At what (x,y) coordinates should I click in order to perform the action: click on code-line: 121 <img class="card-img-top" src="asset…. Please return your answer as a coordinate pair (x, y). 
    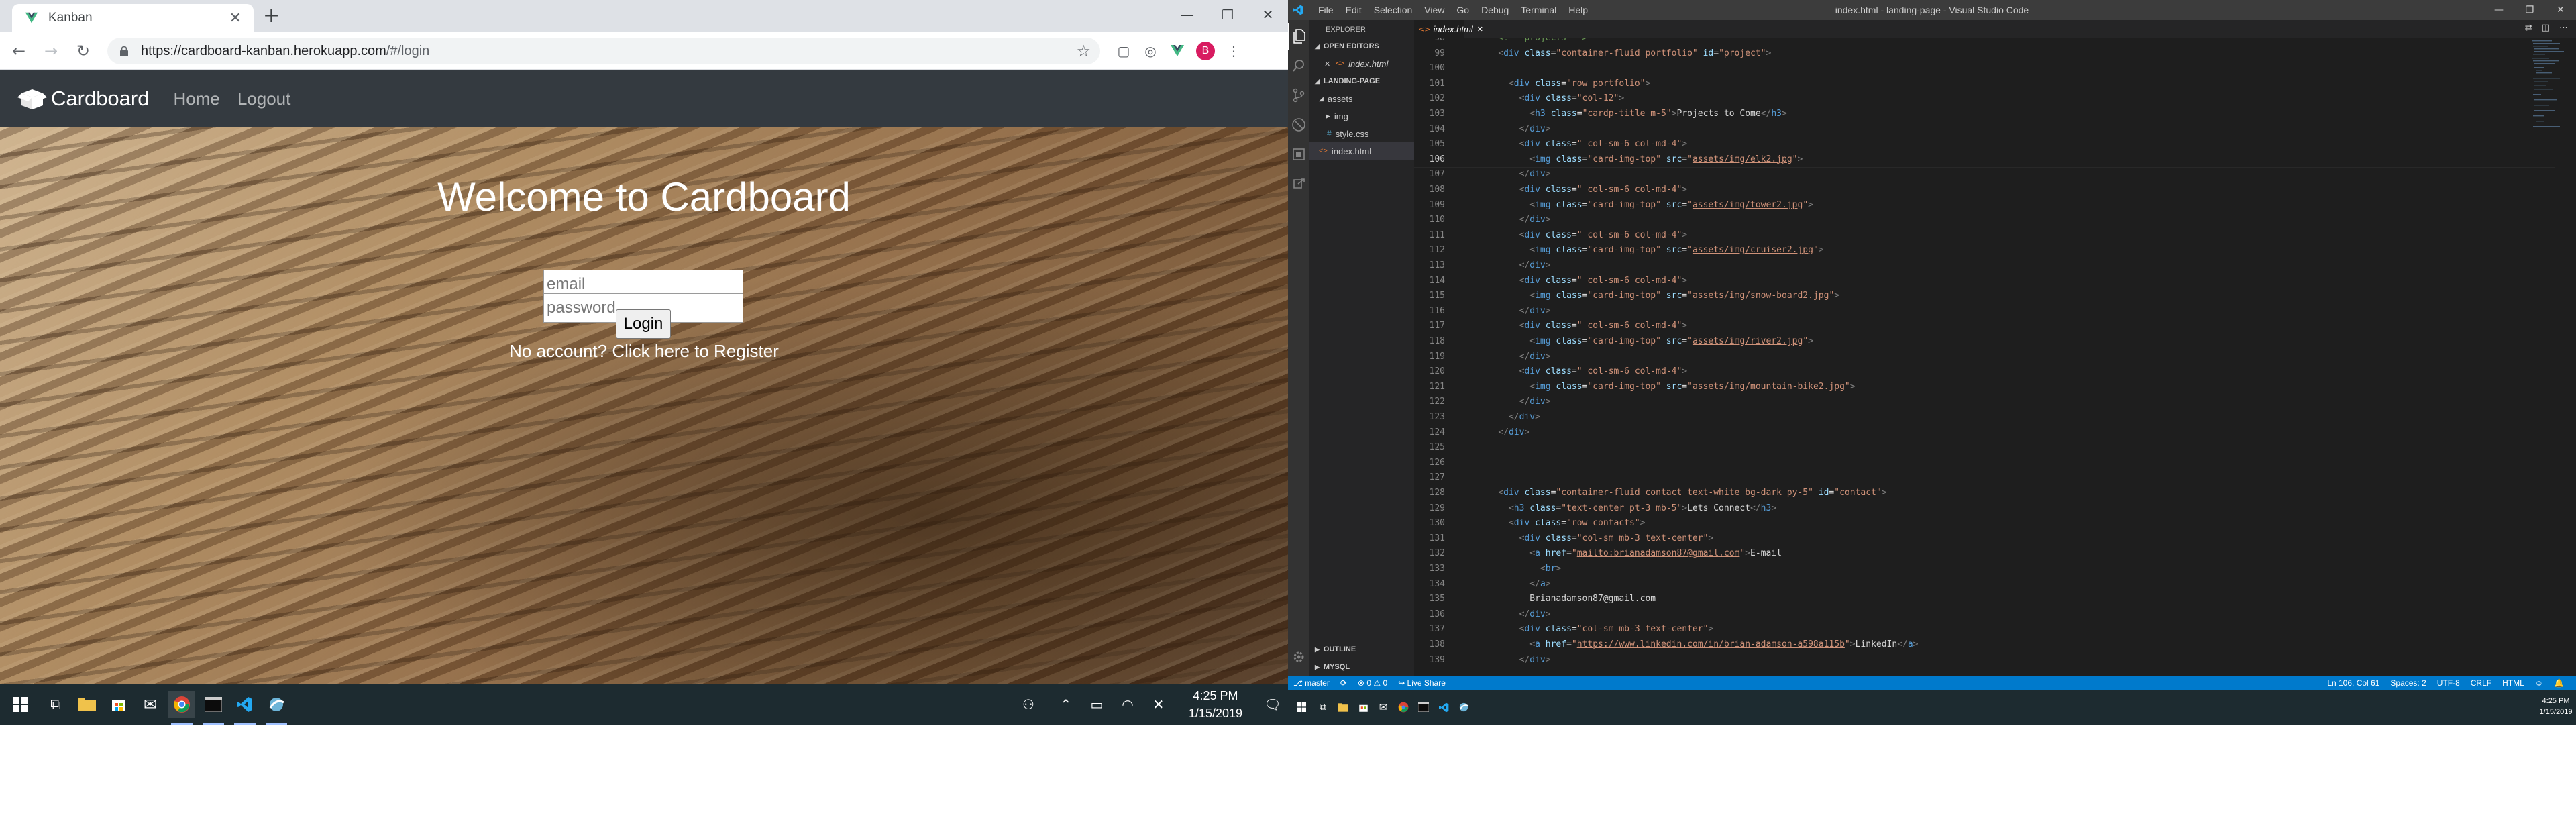
    Looking at the image, I should click on (1984, 387).